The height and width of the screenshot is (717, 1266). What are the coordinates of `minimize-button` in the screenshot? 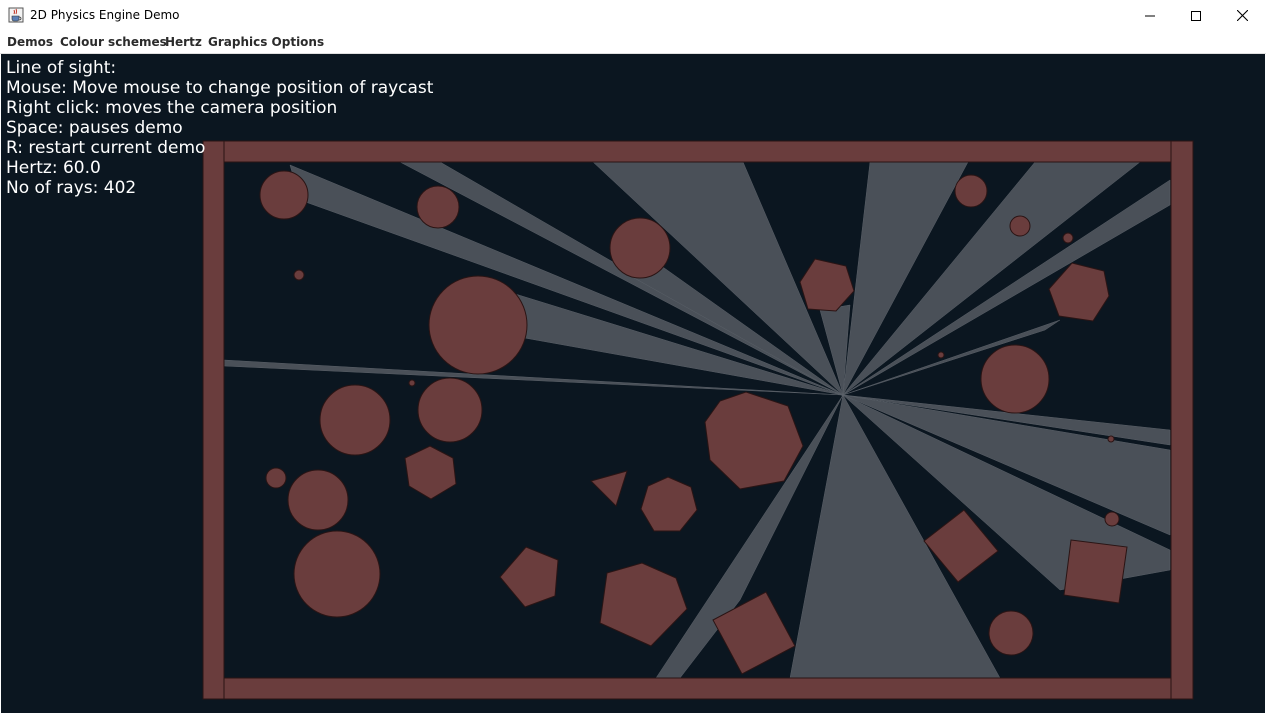 It's located at (1150, 15).